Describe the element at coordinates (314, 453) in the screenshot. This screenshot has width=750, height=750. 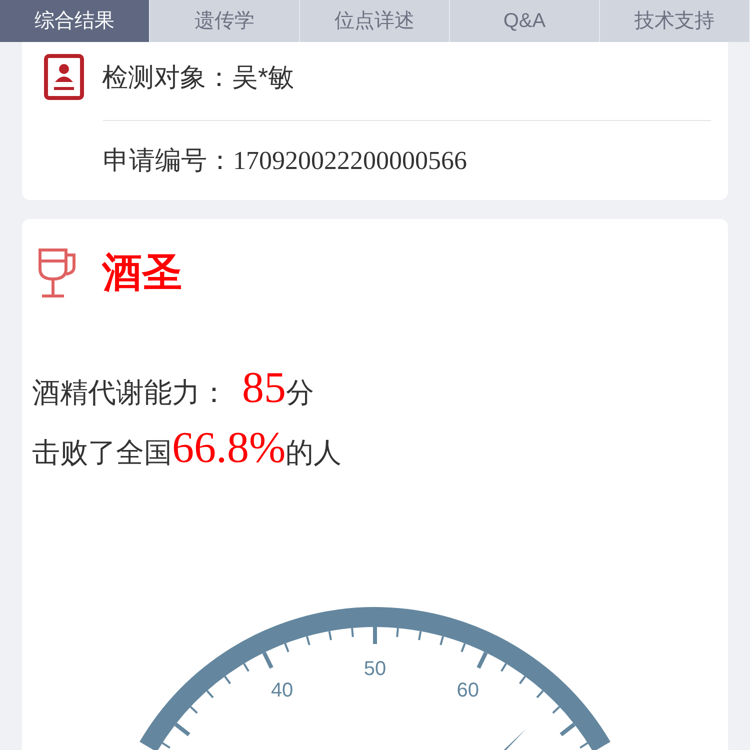
I see `beat-suffix: 的人` at that location.